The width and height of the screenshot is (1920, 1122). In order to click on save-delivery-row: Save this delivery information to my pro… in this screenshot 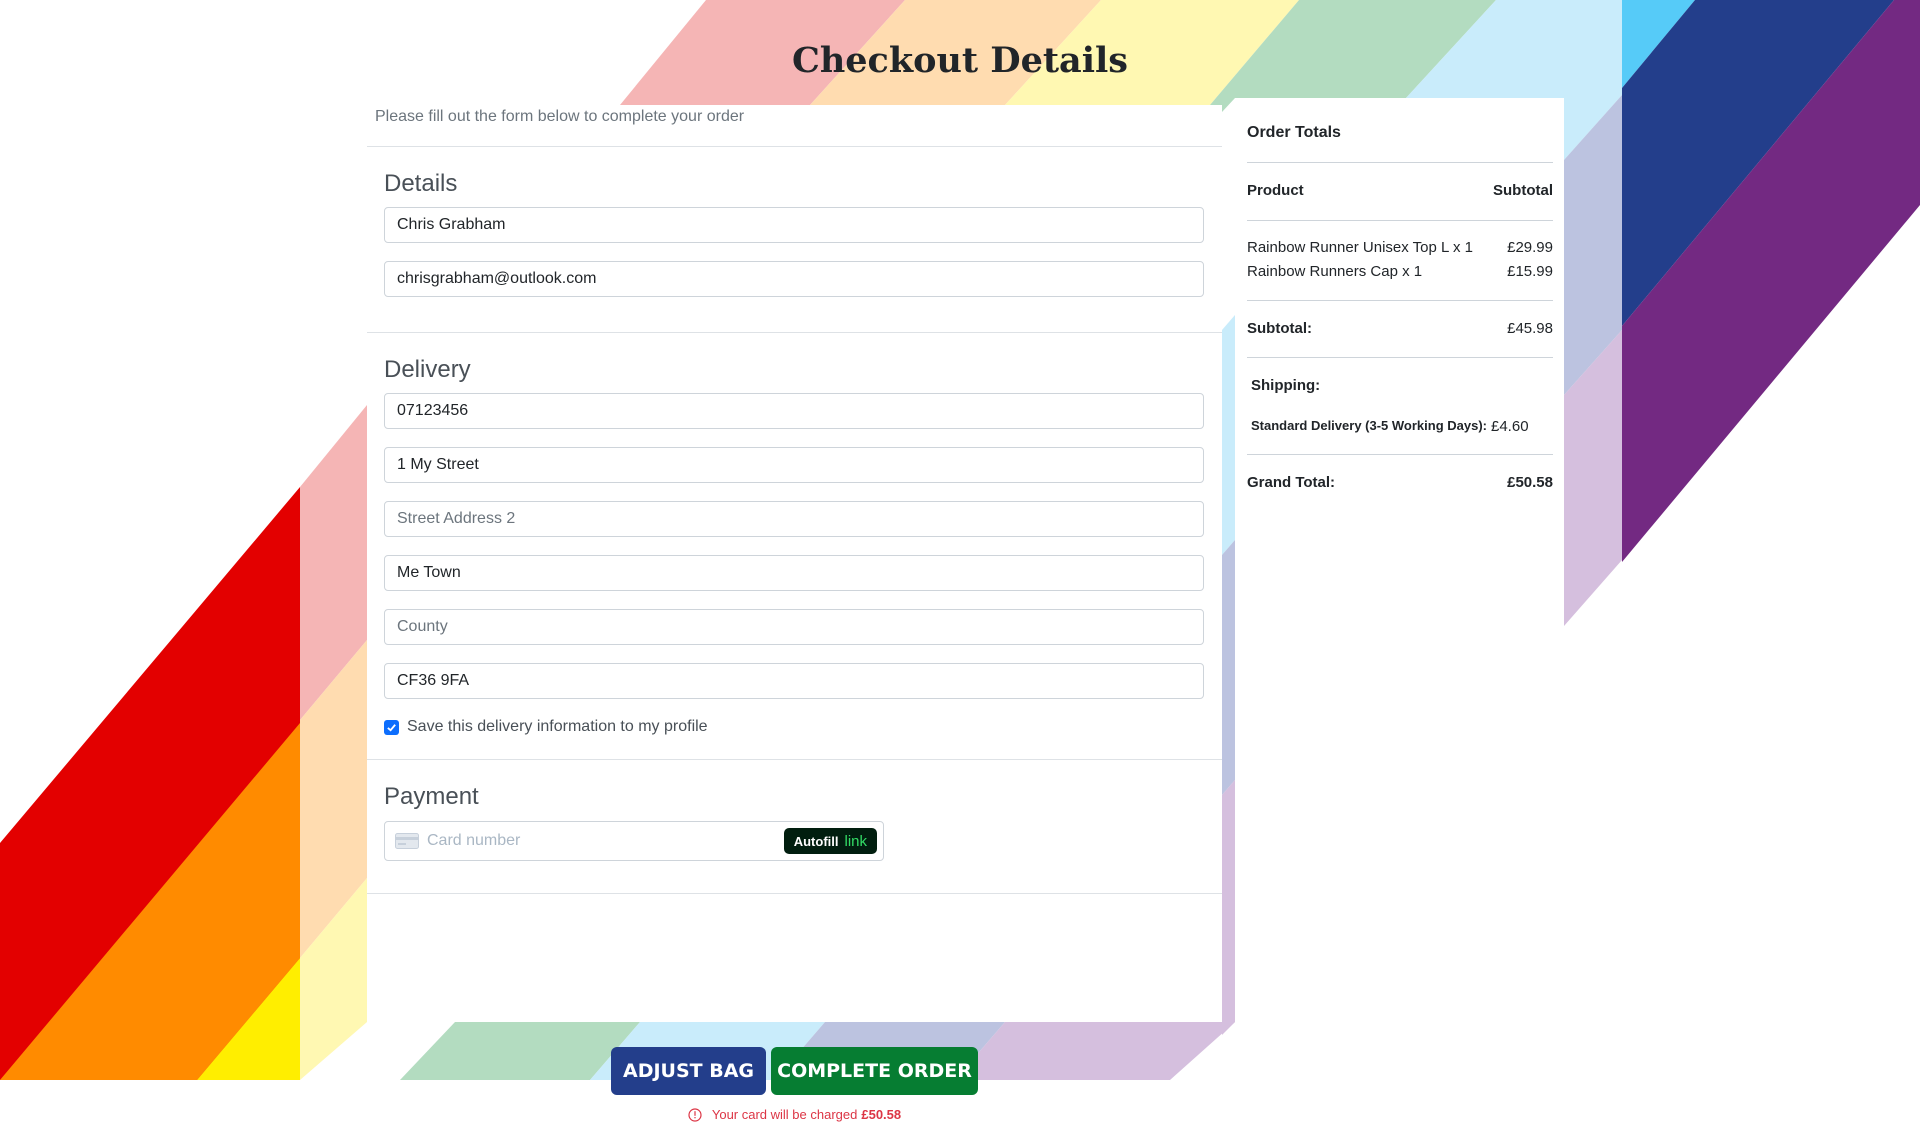, I will do `click(546, 727)`.